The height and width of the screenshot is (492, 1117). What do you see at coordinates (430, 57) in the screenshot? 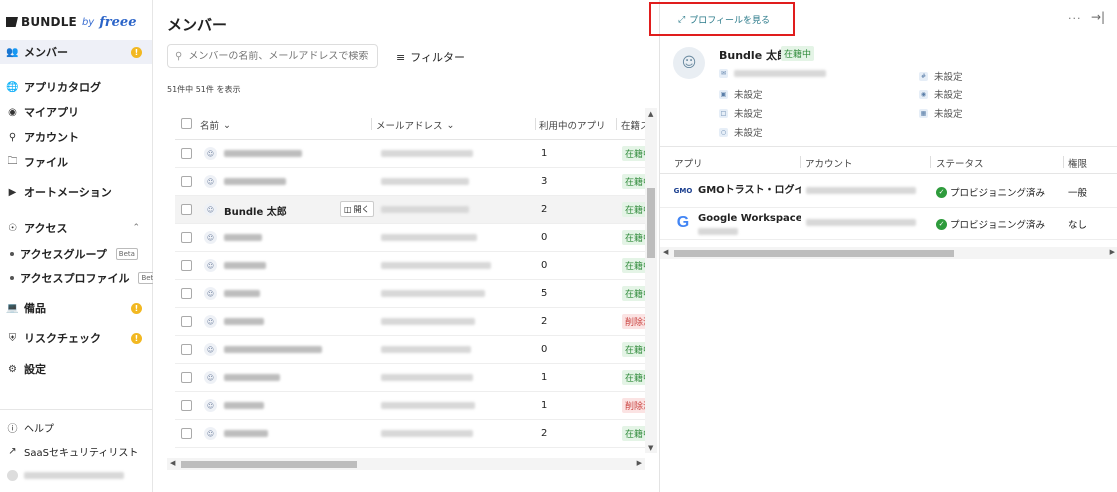
I see `filter-button: ≡ フィルター` at bounding box center [430, 57].